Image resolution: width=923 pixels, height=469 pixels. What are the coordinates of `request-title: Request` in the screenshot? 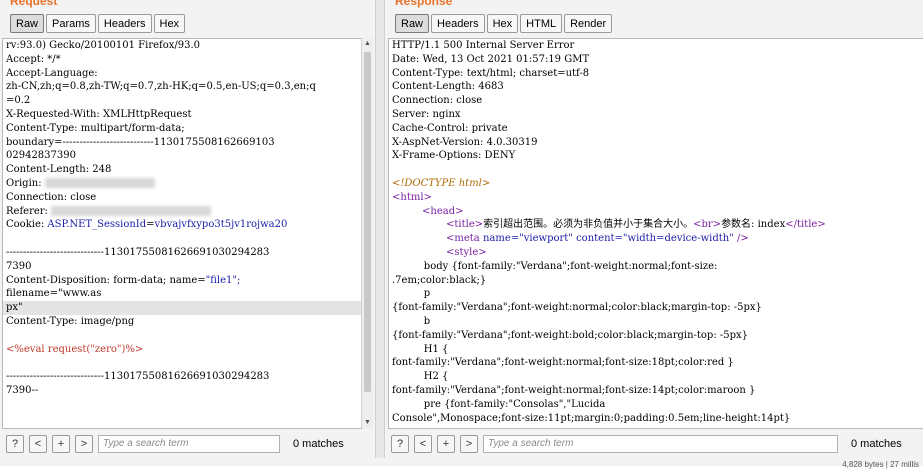 It's located at (34, 4).